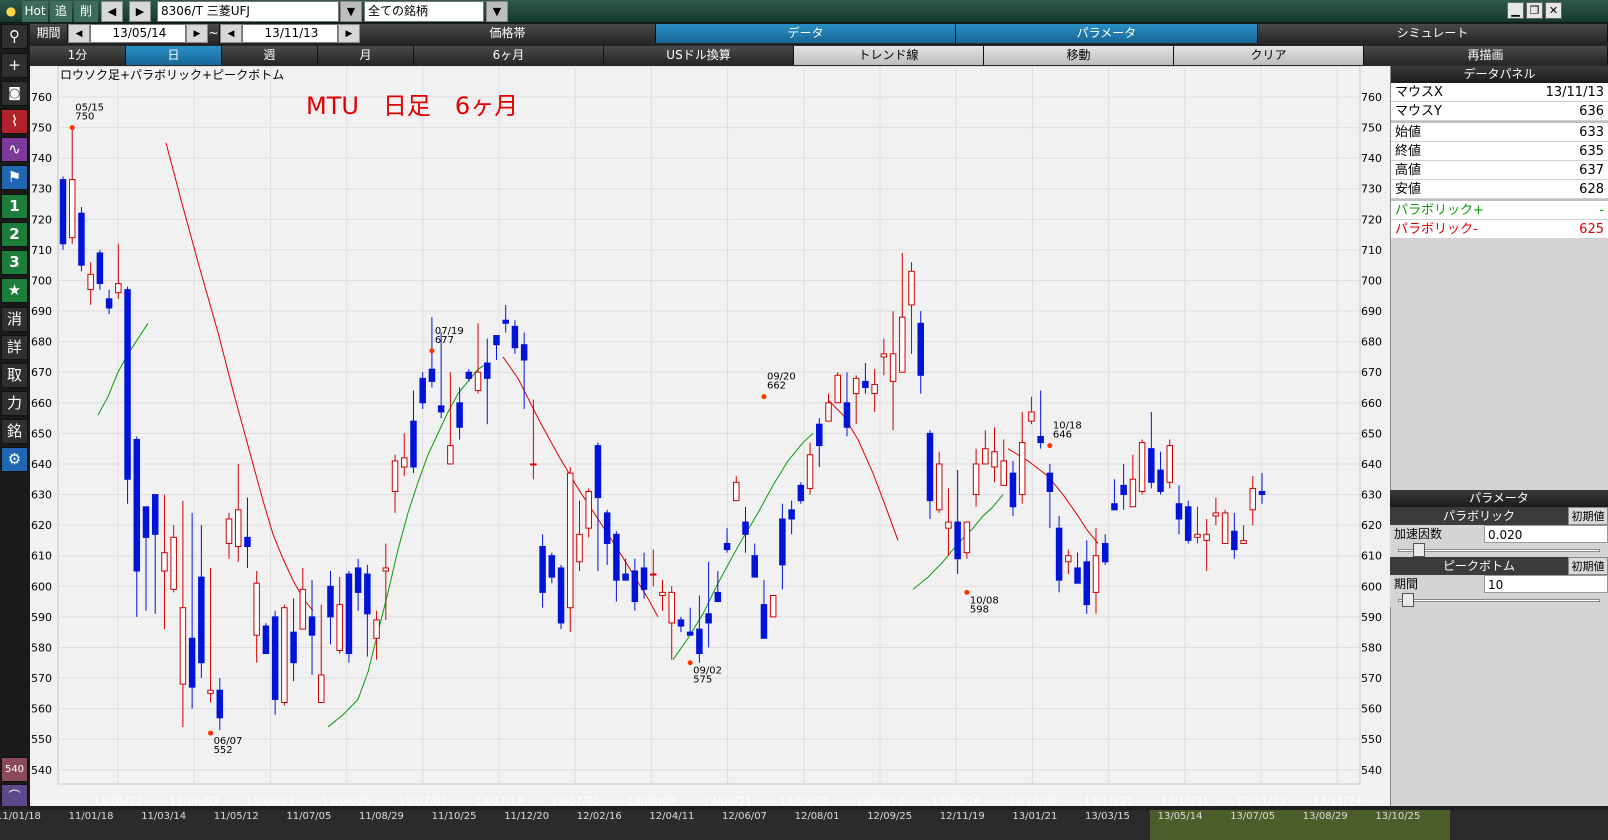  What do you see at coordinates (14, 431) in the screenshot?
I see `symbol-button: 銘` at bounding box center [14, 431].